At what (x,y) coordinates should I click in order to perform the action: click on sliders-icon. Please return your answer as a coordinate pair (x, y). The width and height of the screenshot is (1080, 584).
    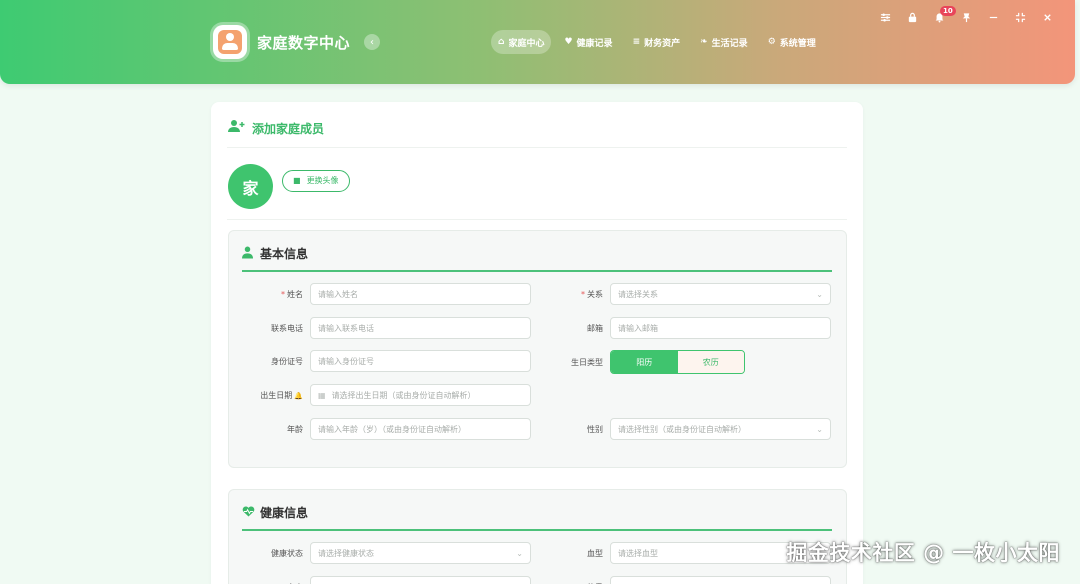
    Looking at the image, I should click on (885, 17).